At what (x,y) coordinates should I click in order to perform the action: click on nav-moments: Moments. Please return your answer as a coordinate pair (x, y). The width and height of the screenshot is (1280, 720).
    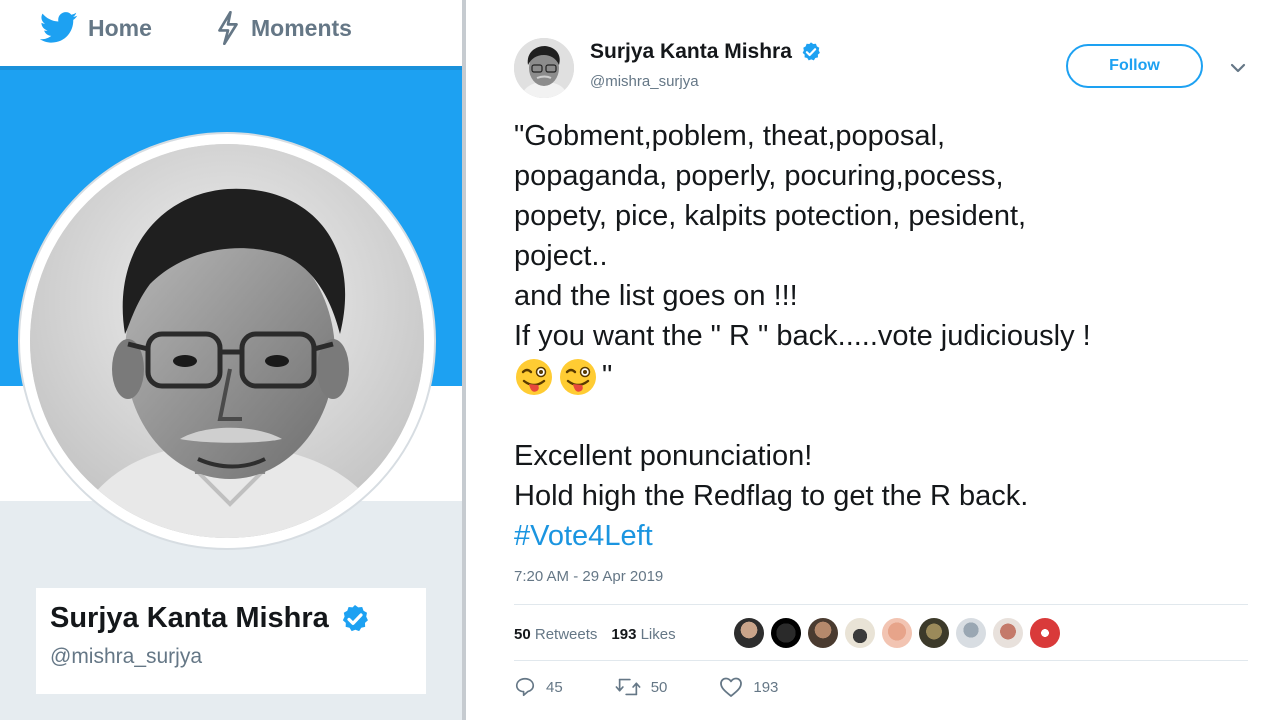
    Looking at the image, I should click on (283, 28).